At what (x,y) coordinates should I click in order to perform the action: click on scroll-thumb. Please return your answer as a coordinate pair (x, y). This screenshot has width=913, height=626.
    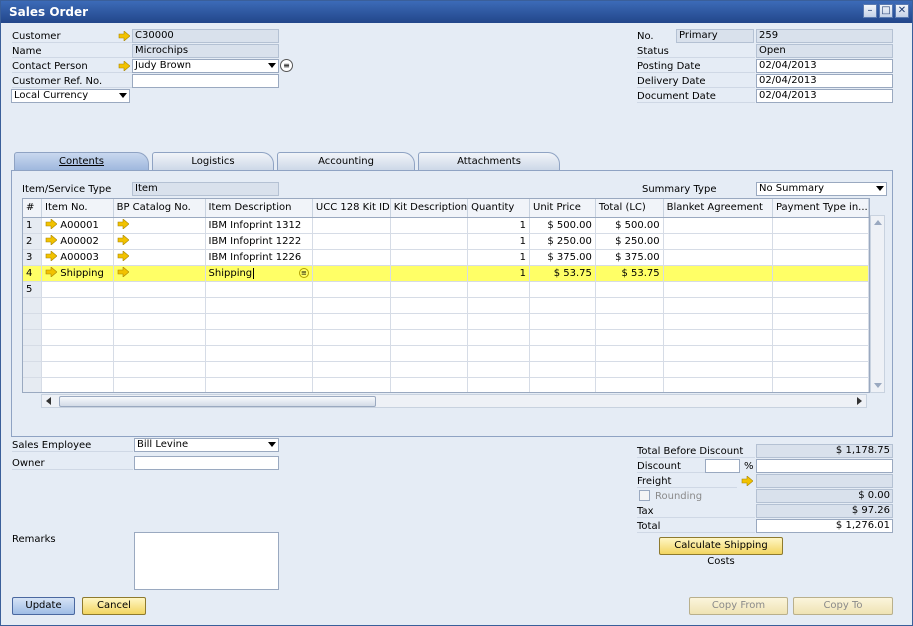
    Looking at the image, I should click on (217, 401).